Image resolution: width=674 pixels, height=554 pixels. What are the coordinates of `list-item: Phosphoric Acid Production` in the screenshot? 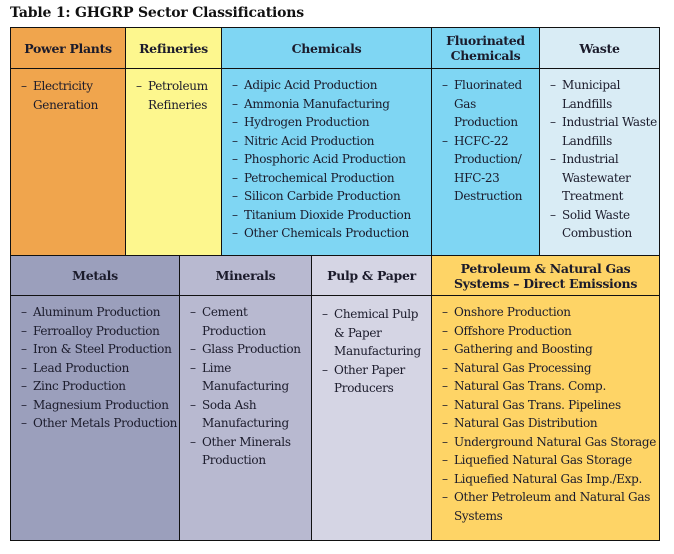 It's located at (326, 159).